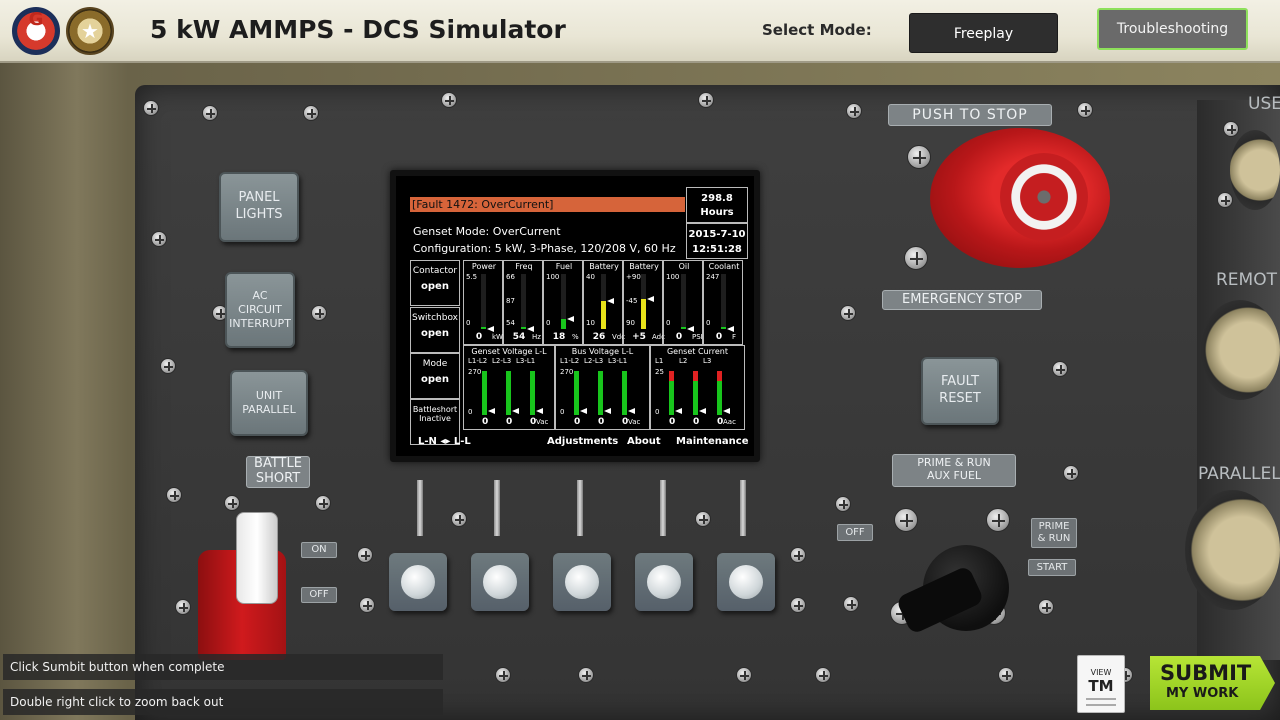 This screenshot has width=1280, height=720. I want to click on gsa-logo-icon: G, so click(36, 31).